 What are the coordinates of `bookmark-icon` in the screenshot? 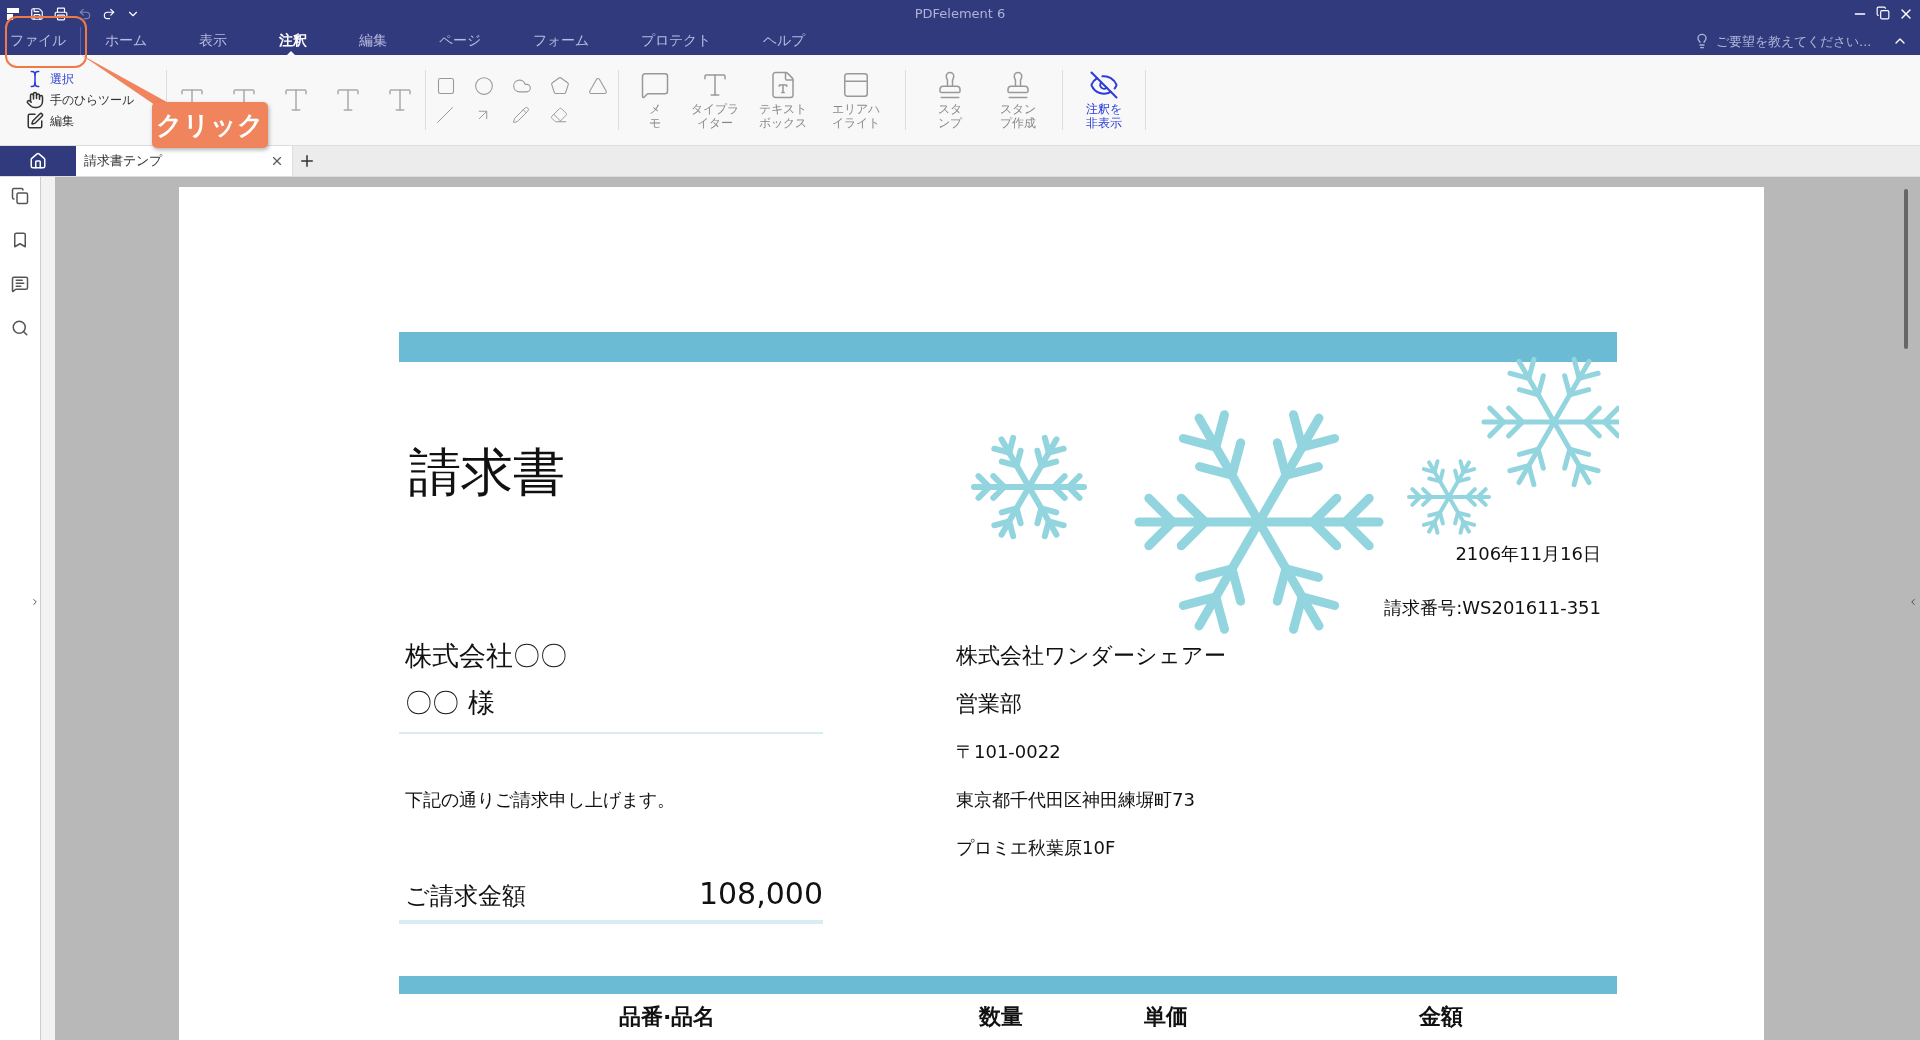 It's located at (20, 240).